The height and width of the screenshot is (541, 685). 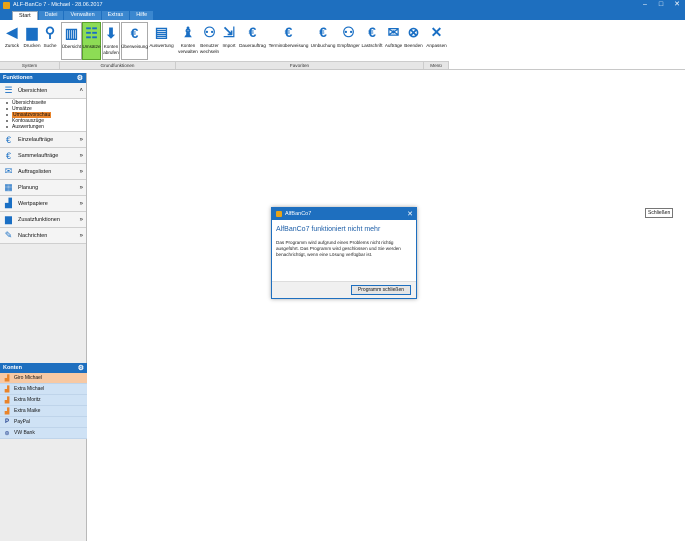 What do you see at coordinates (58, 5) in the screenshot?
I see `window-title: ALF-BanCo 7 - Michael - 28.06.2017` at bounding box center [58, 5].